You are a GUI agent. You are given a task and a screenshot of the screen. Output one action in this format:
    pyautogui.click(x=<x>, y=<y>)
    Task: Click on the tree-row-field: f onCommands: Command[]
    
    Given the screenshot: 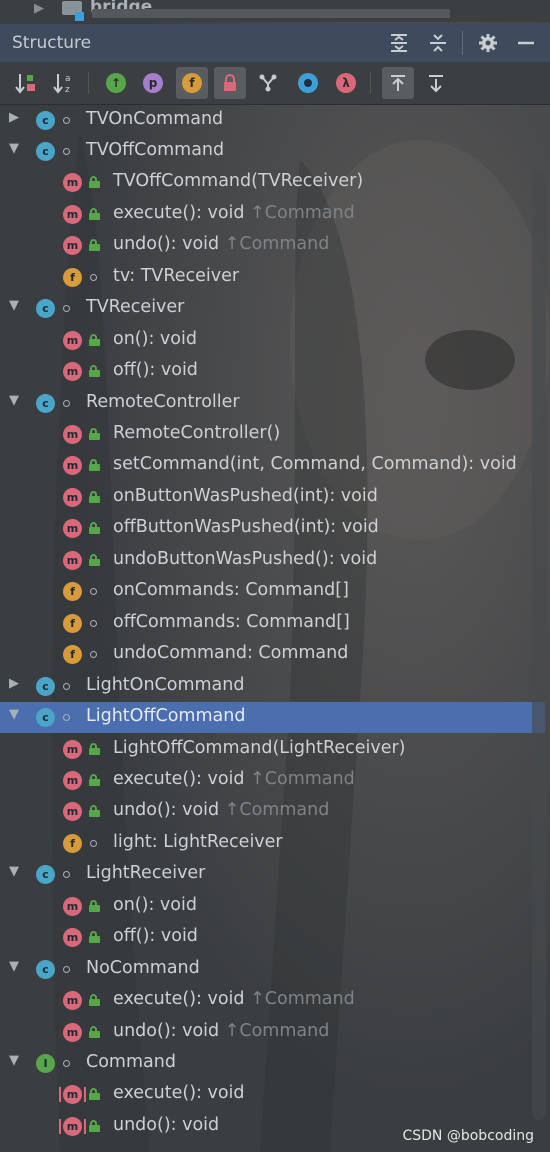 What is the action you would take?
    pyautogui.click(x=272, y=591)
    